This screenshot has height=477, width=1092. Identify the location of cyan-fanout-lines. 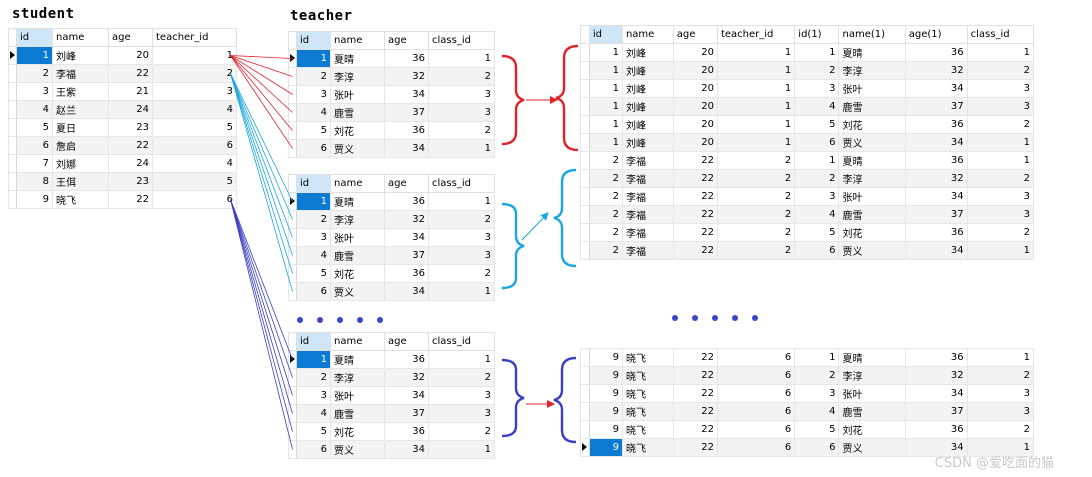
(261, 182).